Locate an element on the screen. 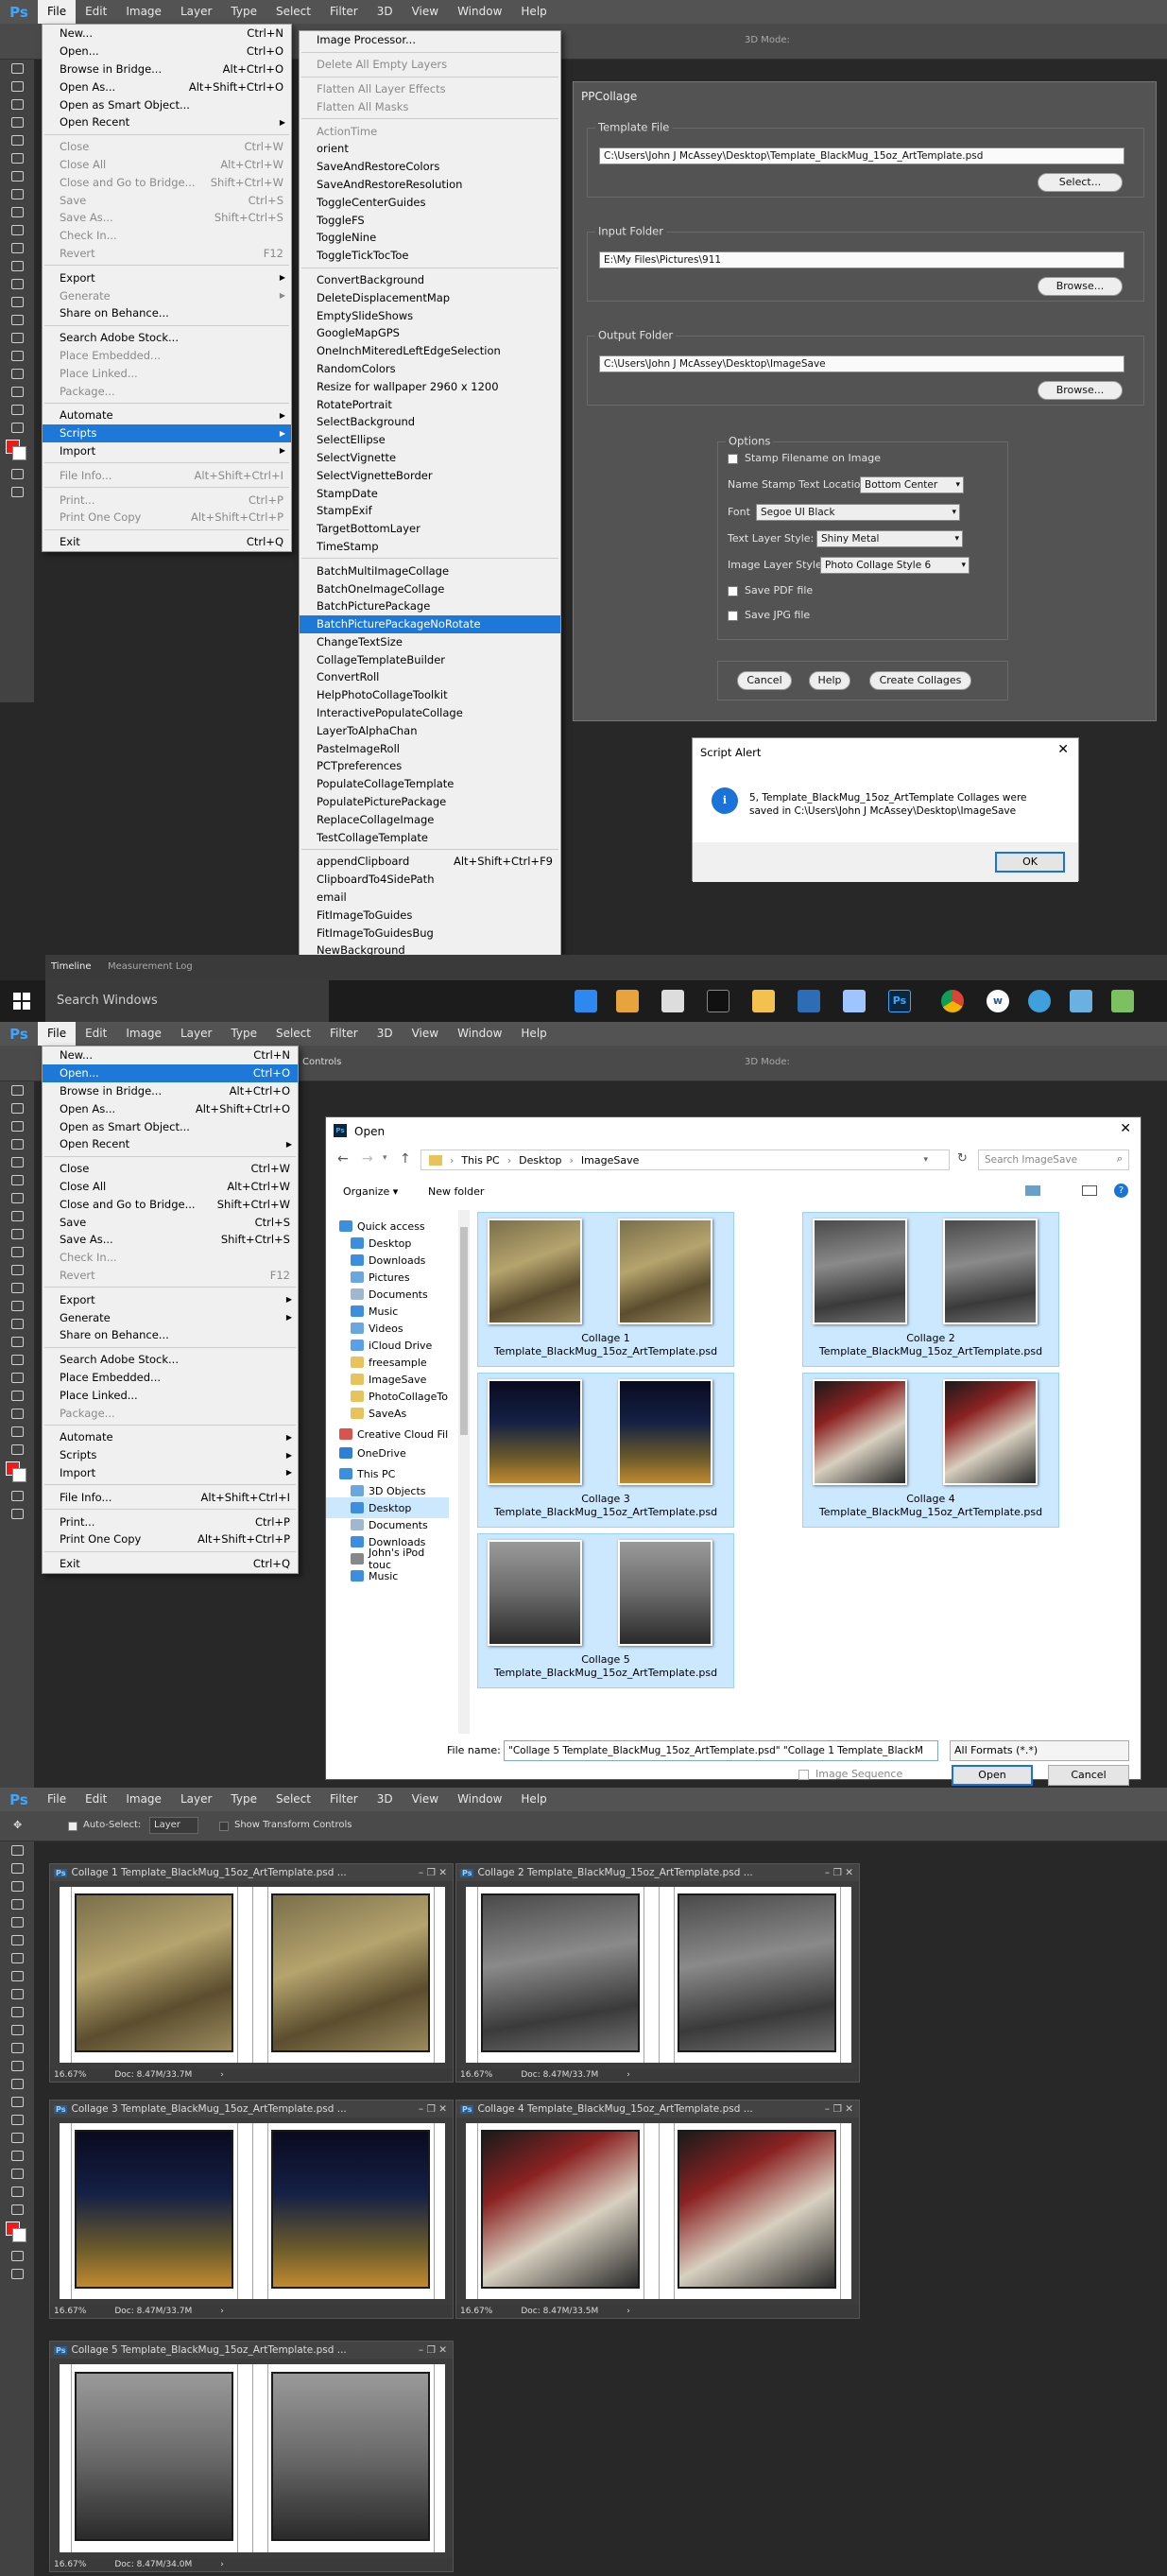 Image resolution: width=1167 pixels, height=2576 pixels. quick-mask-icon is located at coordinates (17, 2256).